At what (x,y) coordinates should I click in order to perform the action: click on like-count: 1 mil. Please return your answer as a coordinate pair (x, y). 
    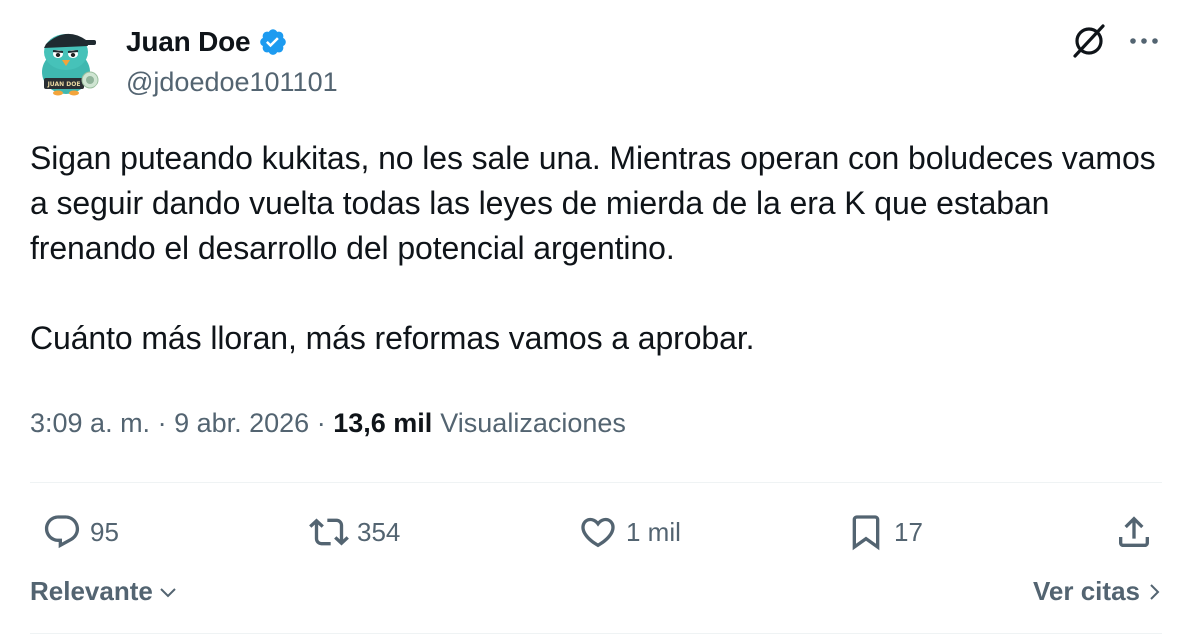
    Looking at the image, I should click on (653, 531).